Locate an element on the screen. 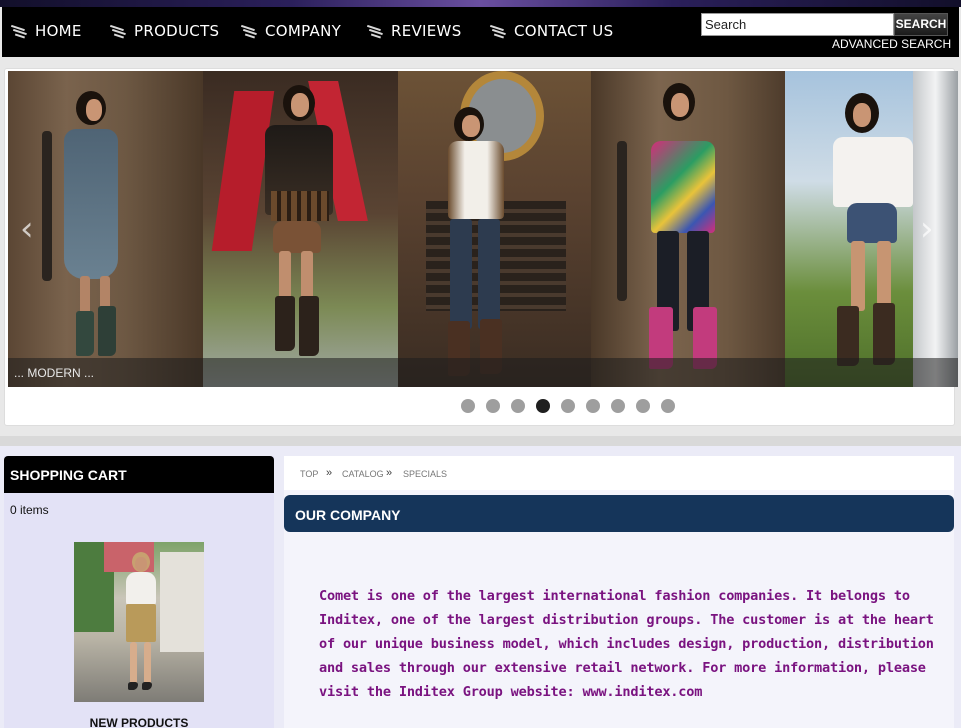  nav-label: CONTACT US is located at coordinates (564, 31).